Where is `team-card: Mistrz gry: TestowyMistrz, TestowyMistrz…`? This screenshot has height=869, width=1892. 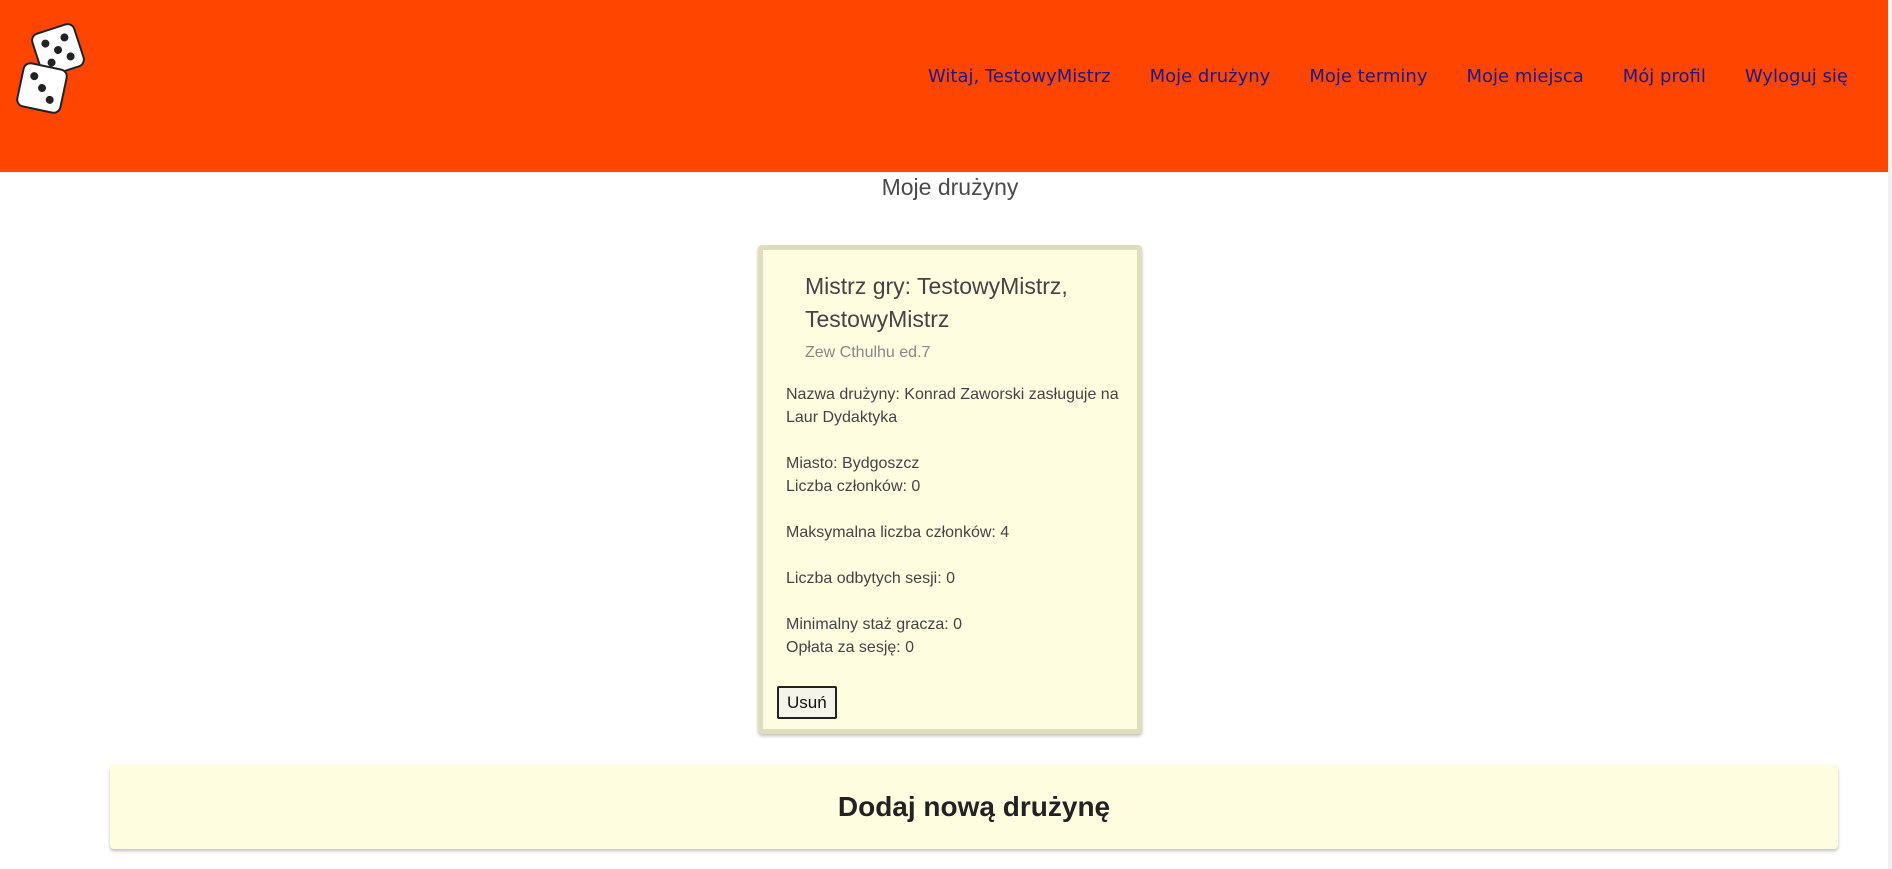
team-card: Mistrz gry: TestowyMistrz, TestowyMistrz… is located at coordinates (950, 489).